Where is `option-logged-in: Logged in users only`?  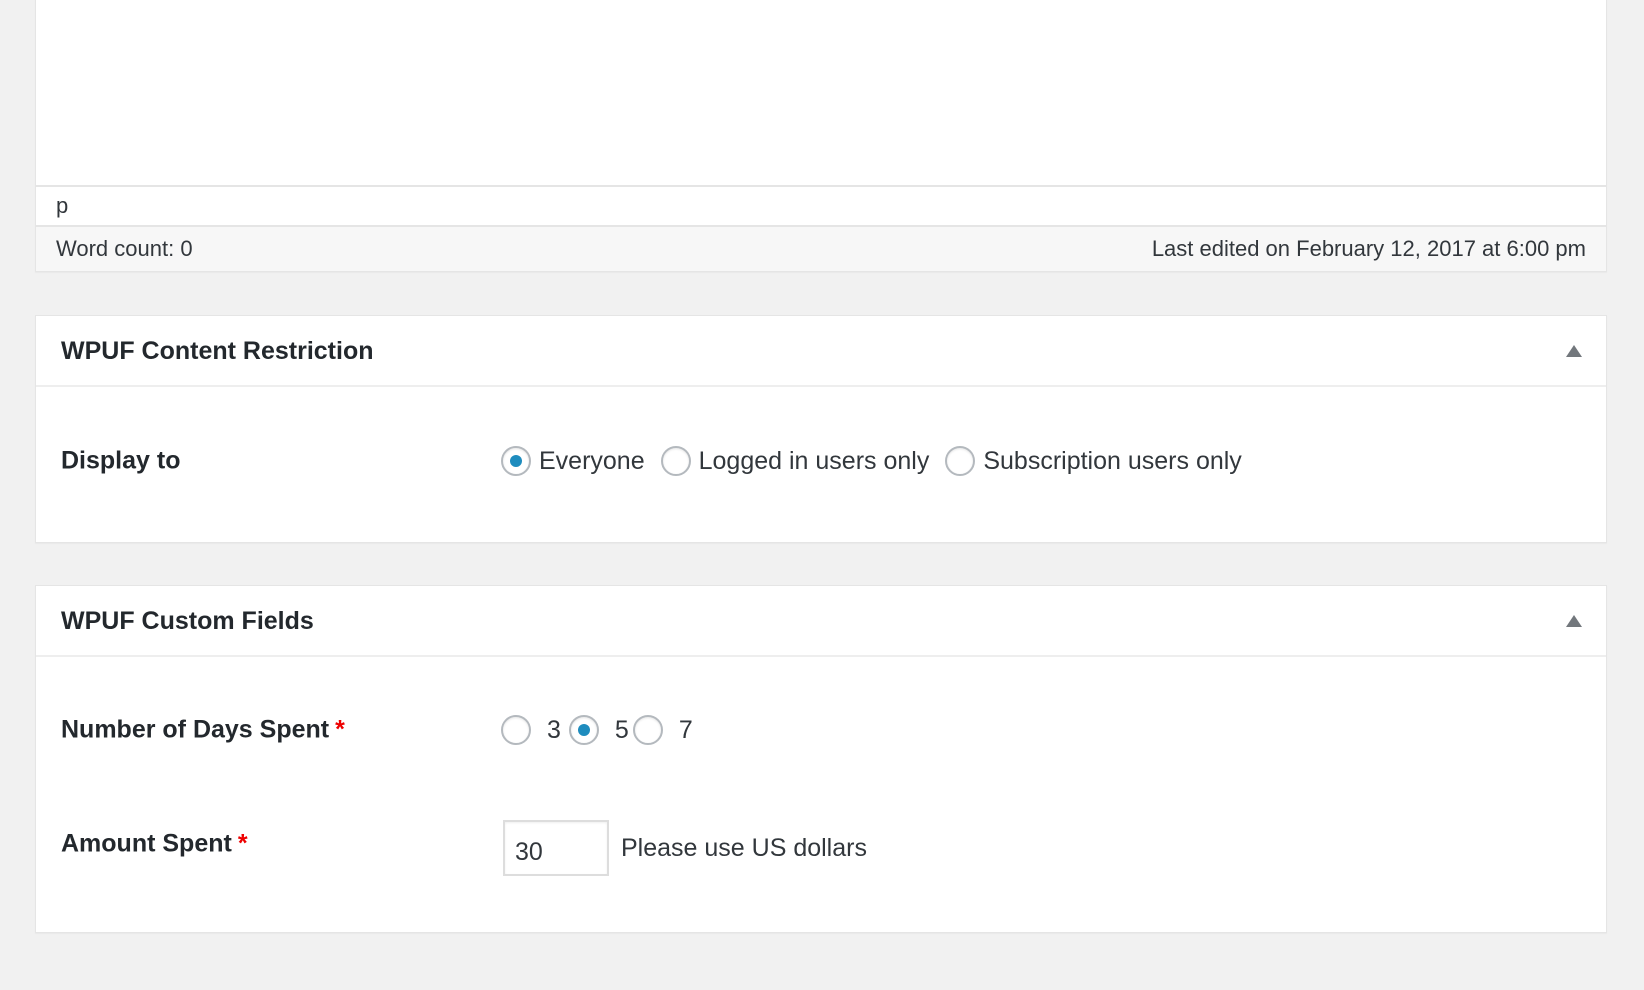 option-logged-in: Logged in users only is located at coordinates (795, 461).